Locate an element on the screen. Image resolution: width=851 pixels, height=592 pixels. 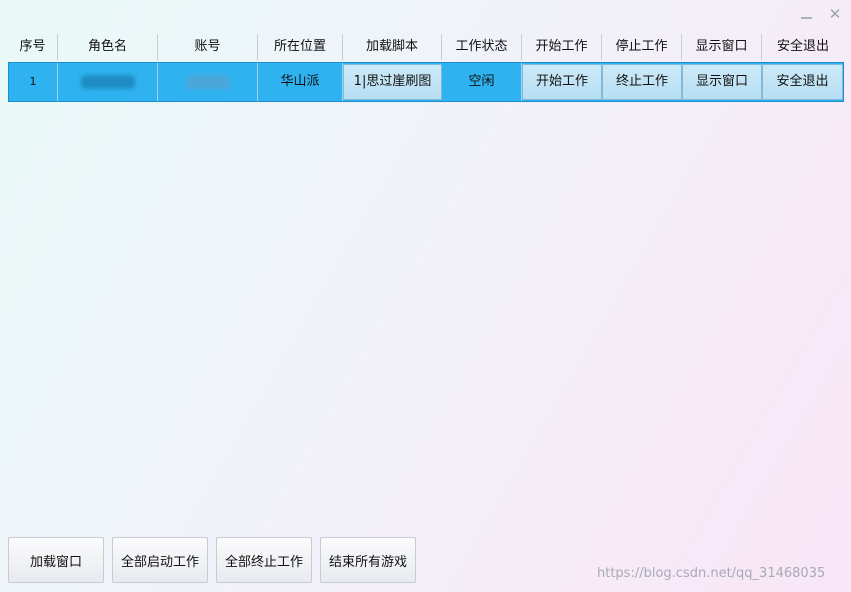
header-index: 序号 is located at coordinates (33, 47).